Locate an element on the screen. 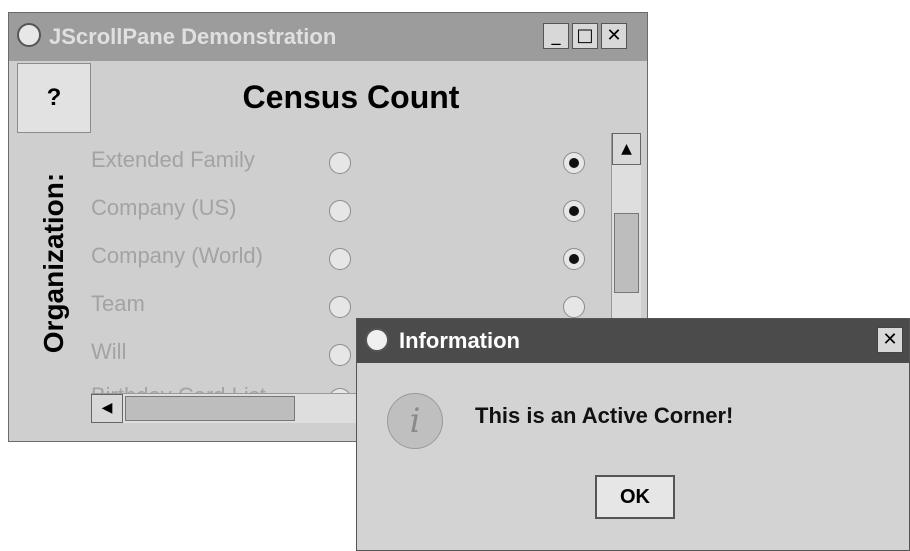 This screenshot has height=551, width=910. minimize-button: _ is located at coordinates (556, 36).